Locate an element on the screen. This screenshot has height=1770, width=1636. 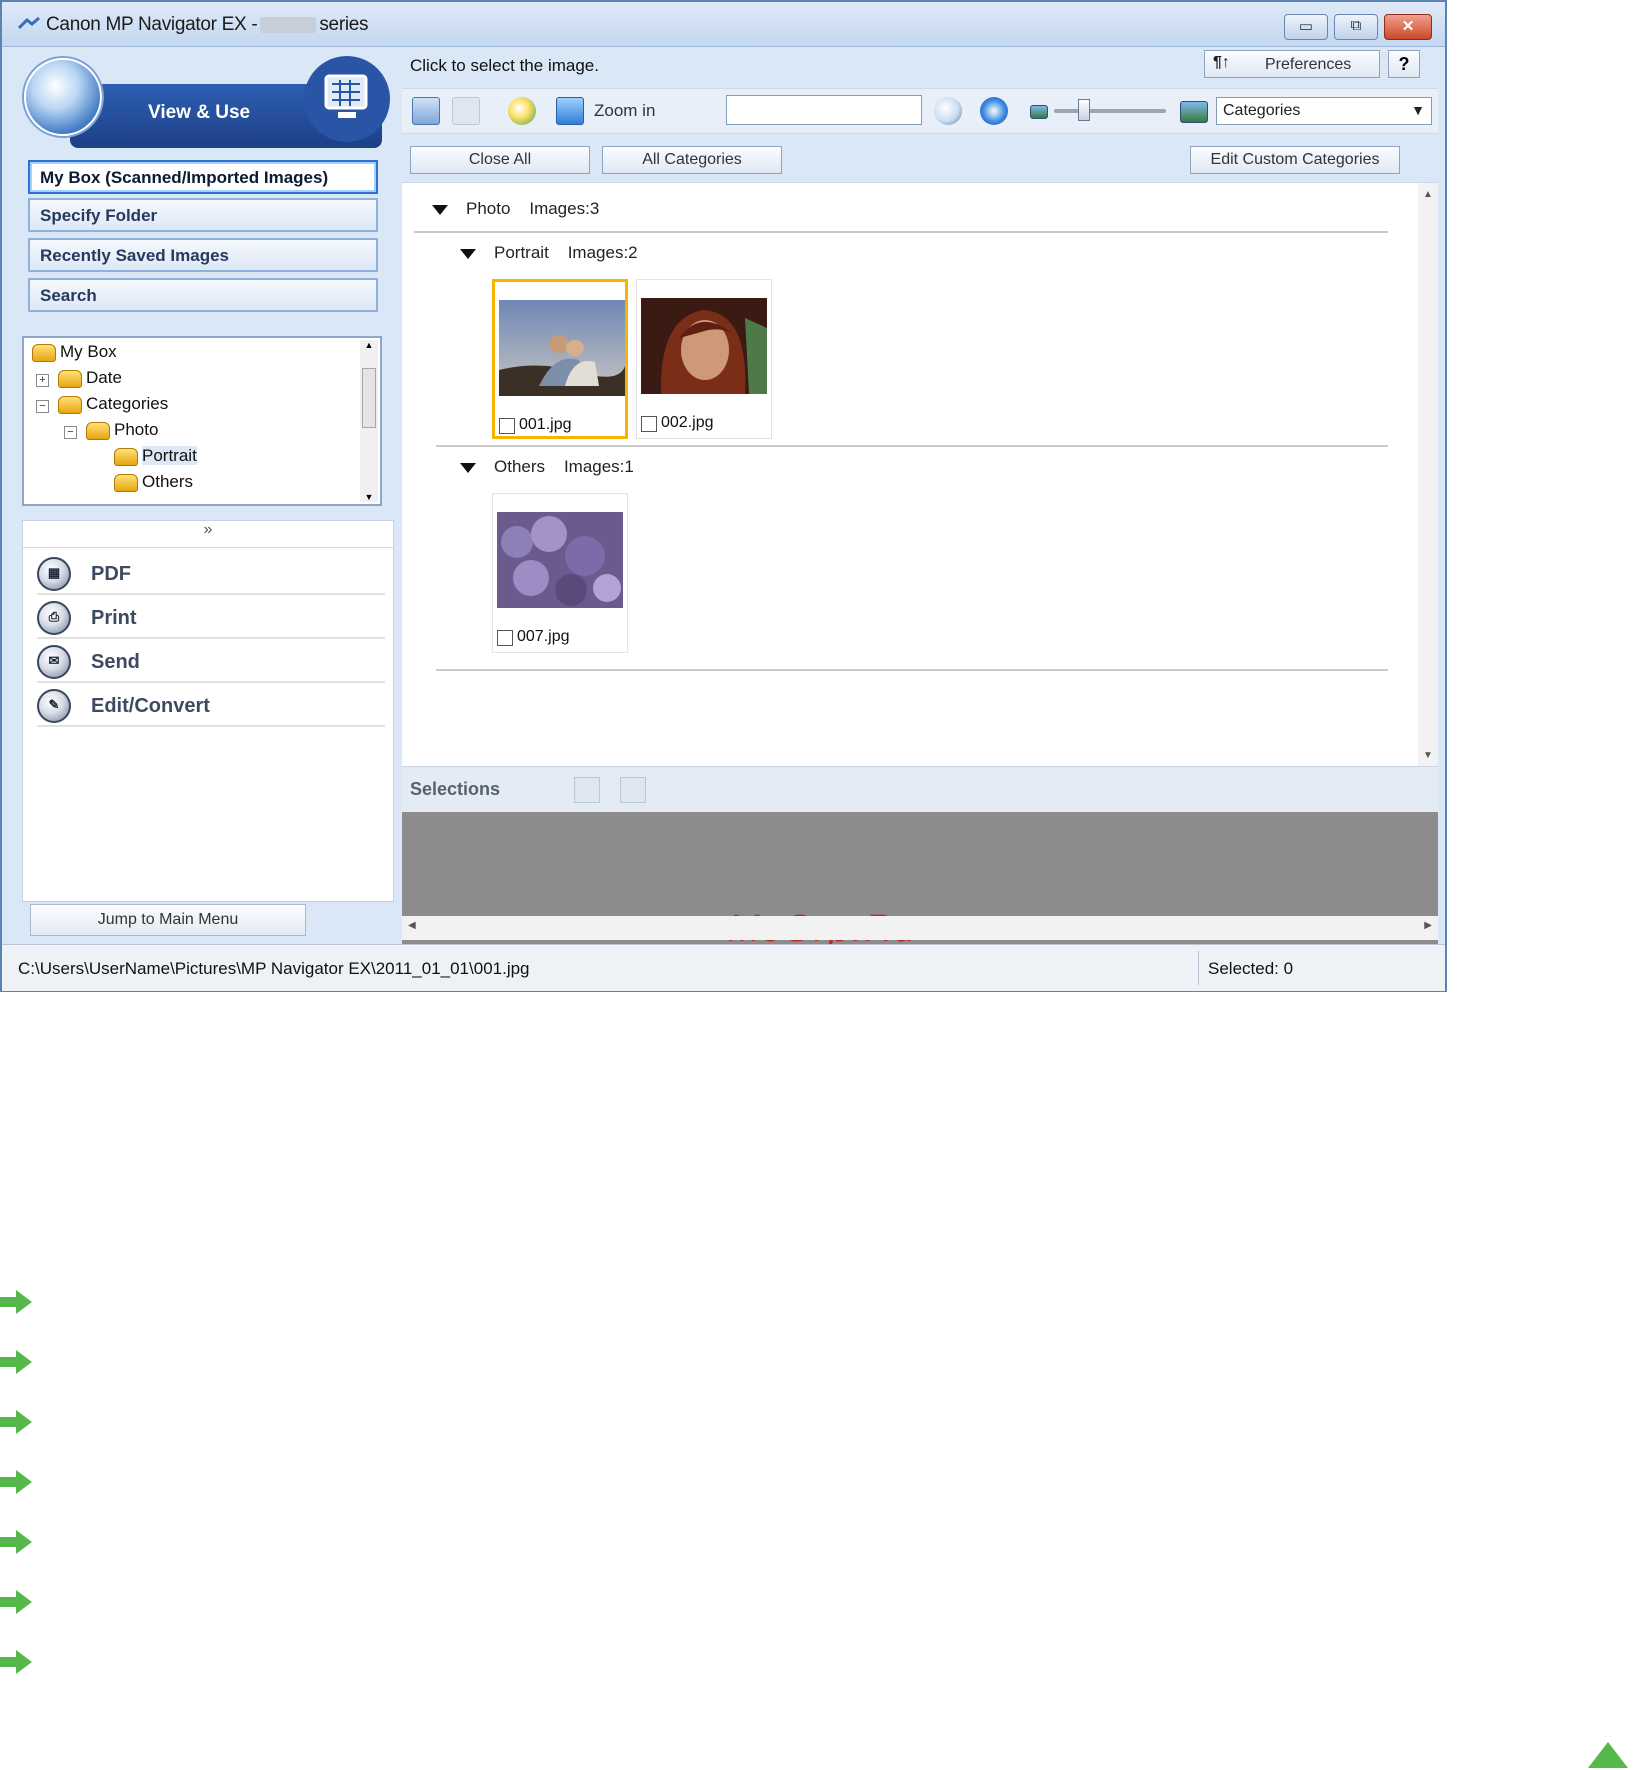
close-button: ✕ is located at coordinates (1408, 27).